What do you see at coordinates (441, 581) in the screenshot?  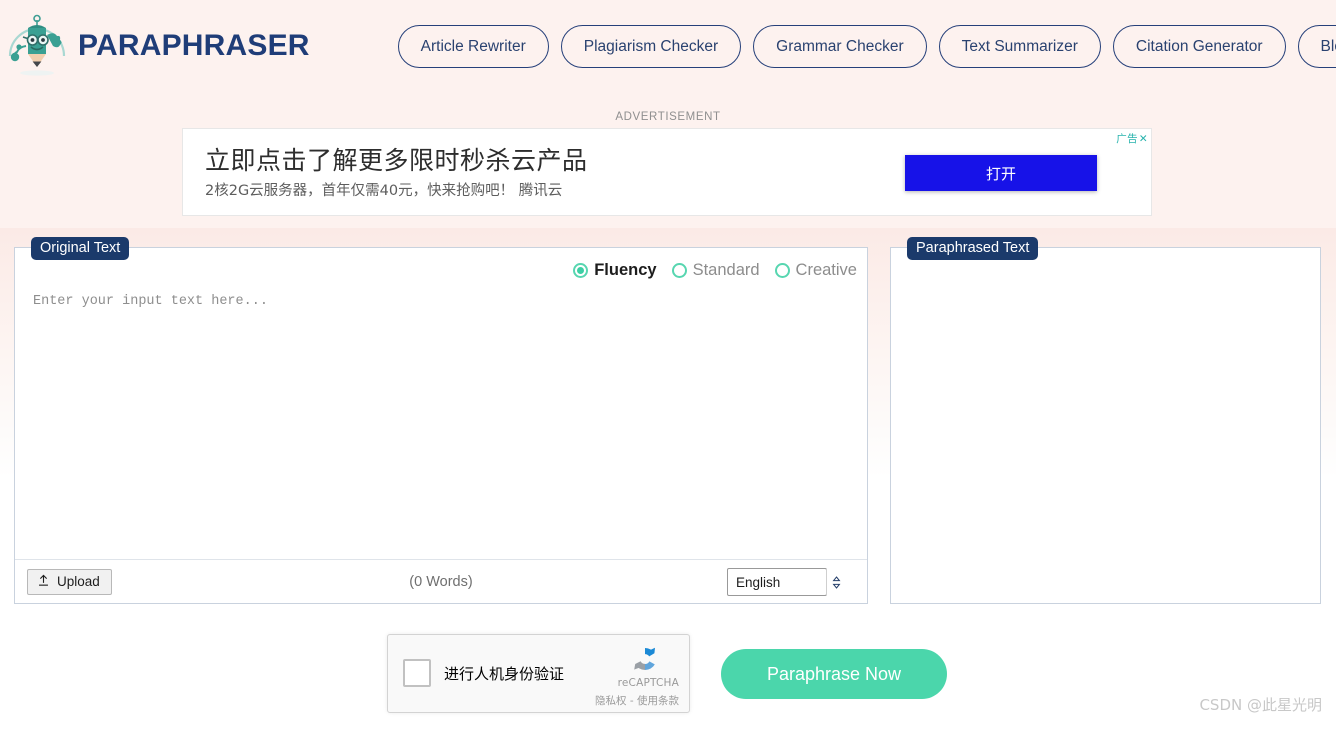 I see `editor-toolbar: Upload (0 Words) English` at bounding box center [441, 581].